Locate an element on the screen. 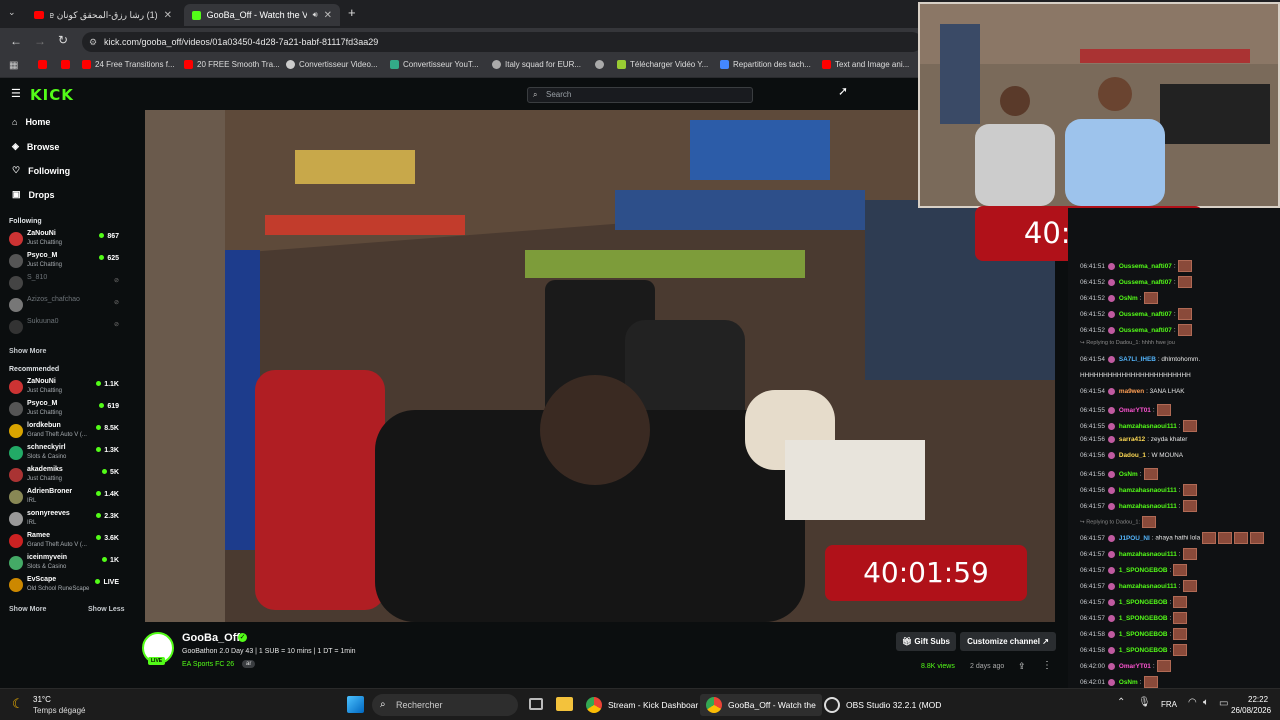 This screenshot has height=720, width=1280. chat-username: sarra412 is located at coordinates (1132, 439).